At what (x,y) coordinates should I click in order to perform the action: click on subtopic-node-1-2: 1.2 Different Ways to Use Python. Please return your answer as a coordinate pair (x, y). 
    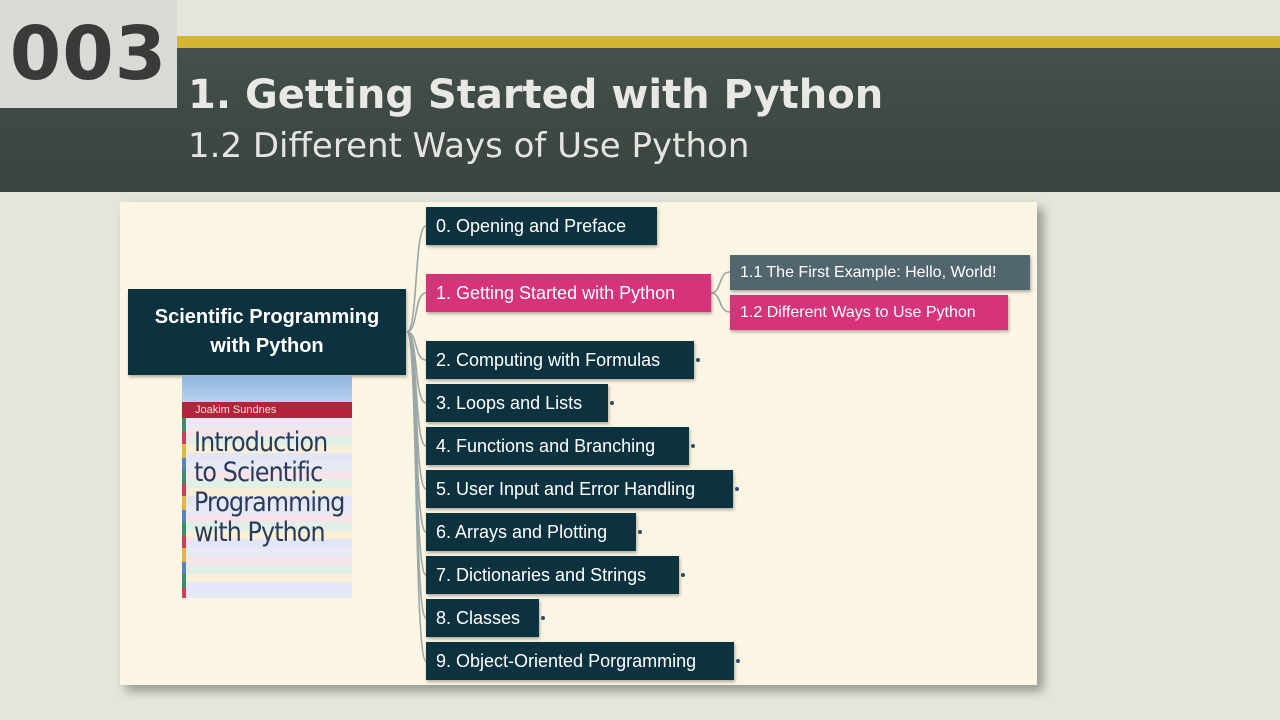
    Looking at the image, I should click on (869, 312).